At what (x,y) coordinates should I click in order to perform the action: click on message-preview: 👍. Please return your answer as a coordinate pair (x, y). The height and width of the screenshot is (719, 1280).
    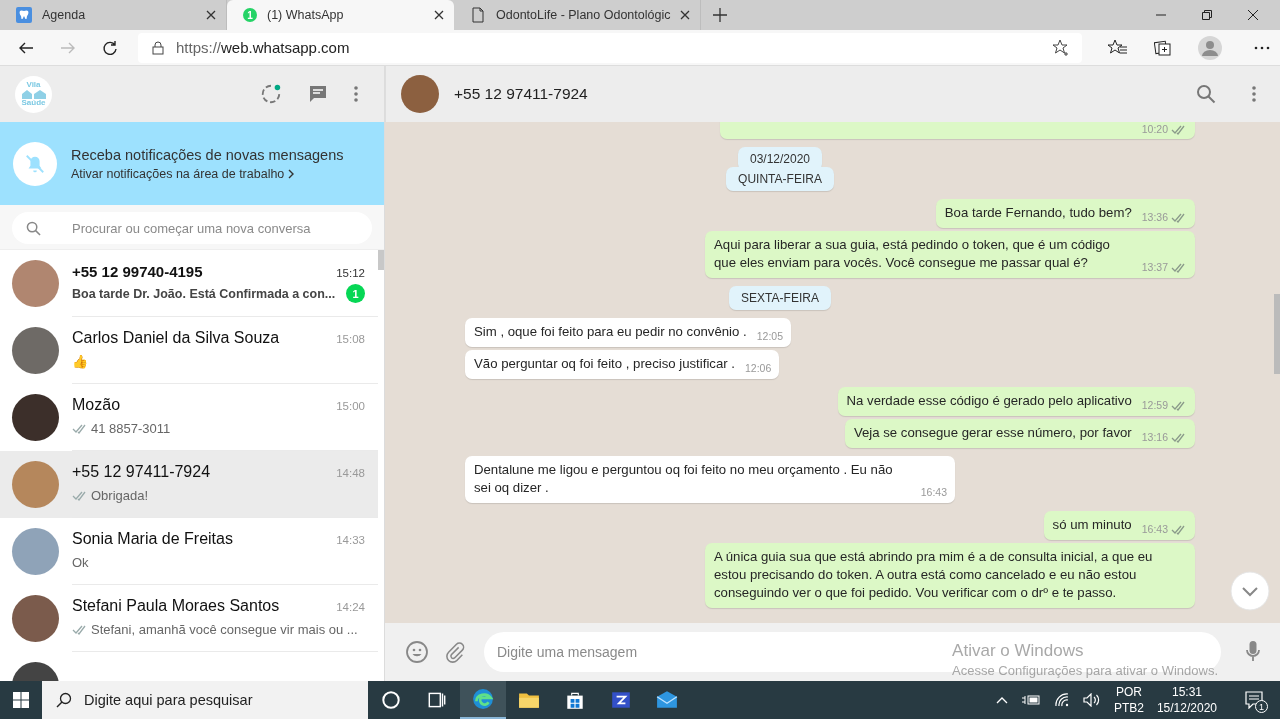
    Looking at the image, I should click on (80, 361).